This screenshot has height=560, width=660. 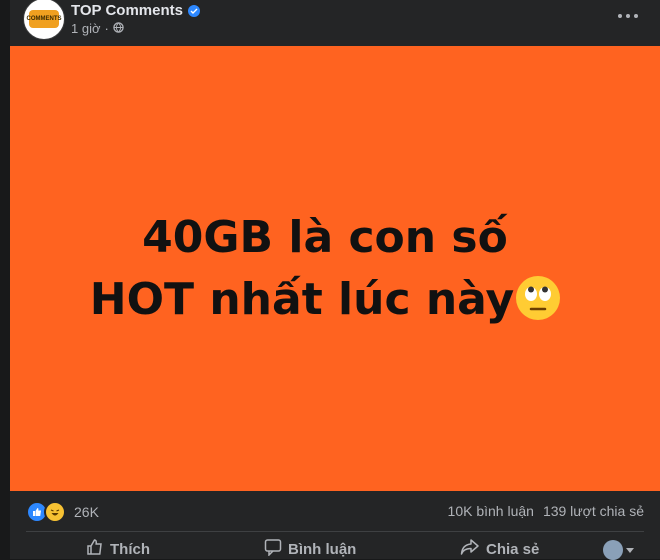 I want to click on page-name-link: TOP Comments, so click(x=135, y=10).